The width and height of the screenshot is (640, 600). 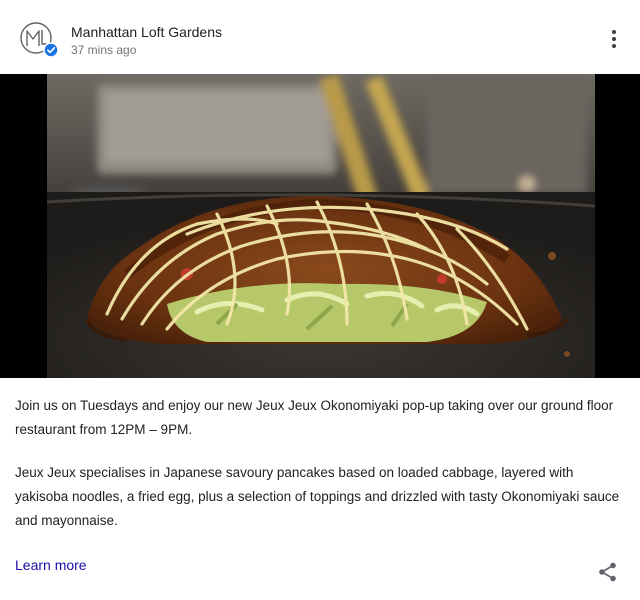 What do you see at coordinates (614, 32) in the screenshot?
I see `more-vert-icon` at bounding box center [614, 32].